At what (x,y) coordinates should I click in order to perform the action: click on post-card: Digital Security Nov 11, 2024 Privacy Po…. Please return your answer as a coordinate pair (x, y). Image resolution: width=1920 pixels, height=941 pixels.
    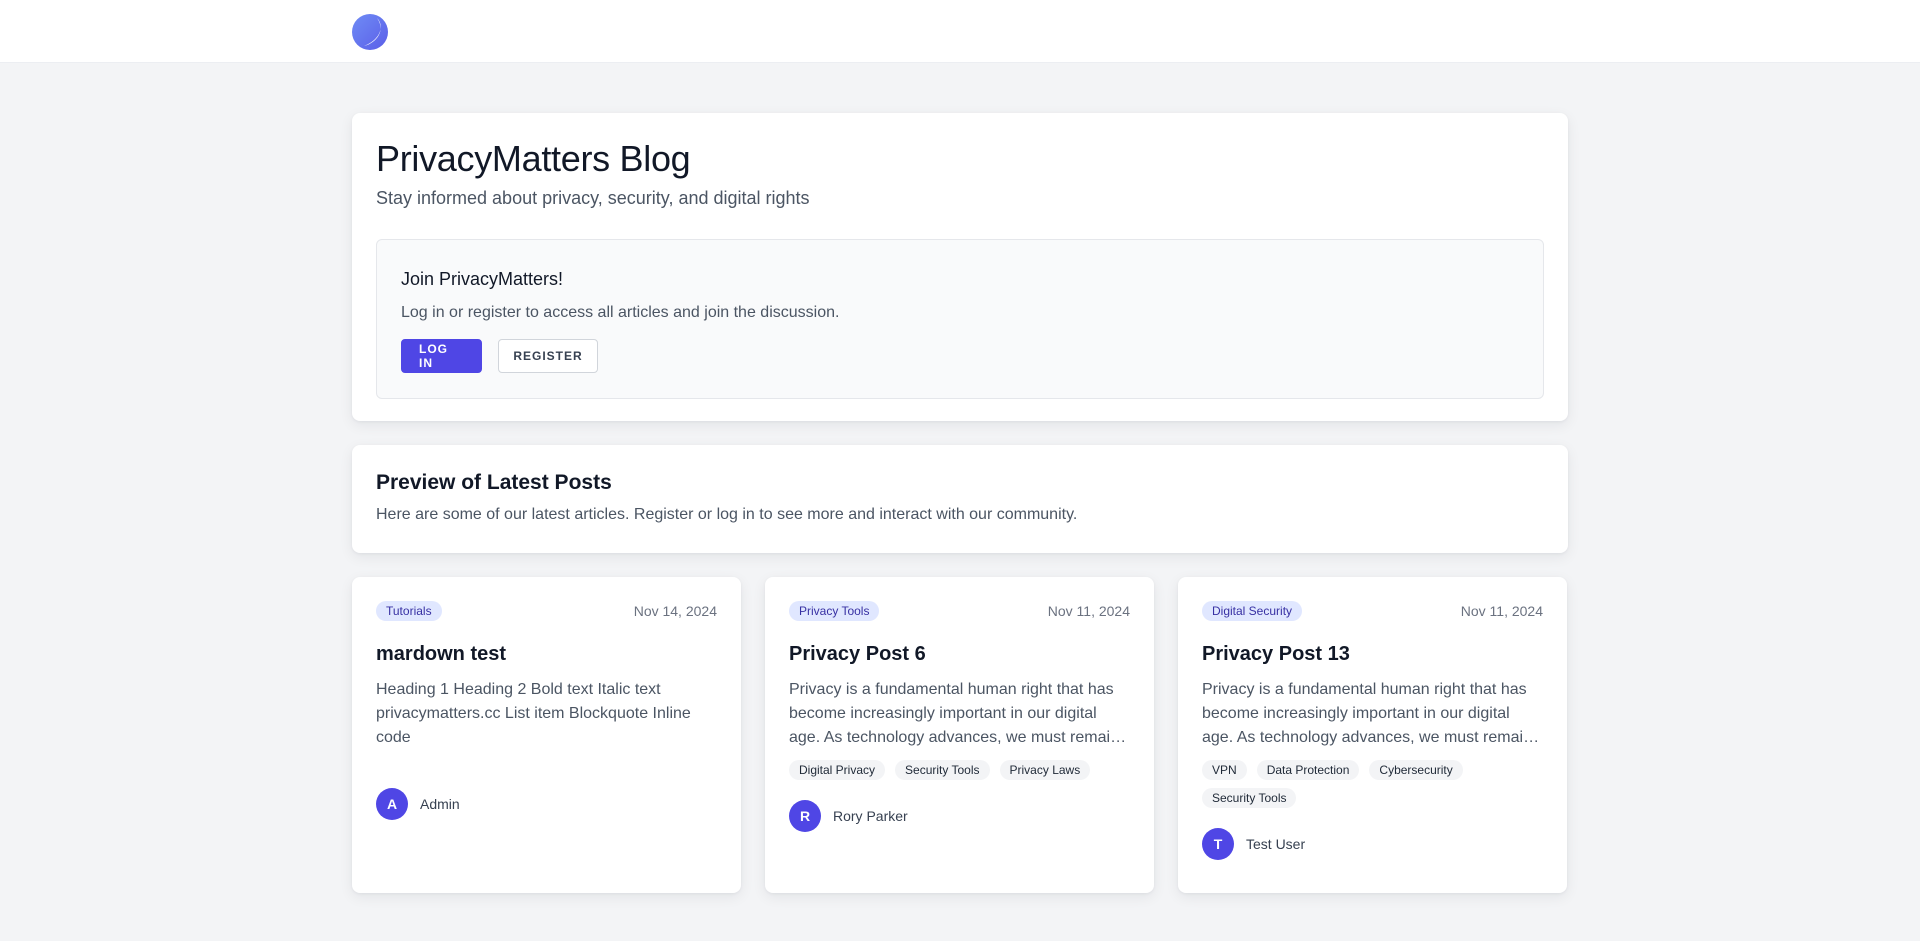
    Looking at the image, I should click on (1372, 735).